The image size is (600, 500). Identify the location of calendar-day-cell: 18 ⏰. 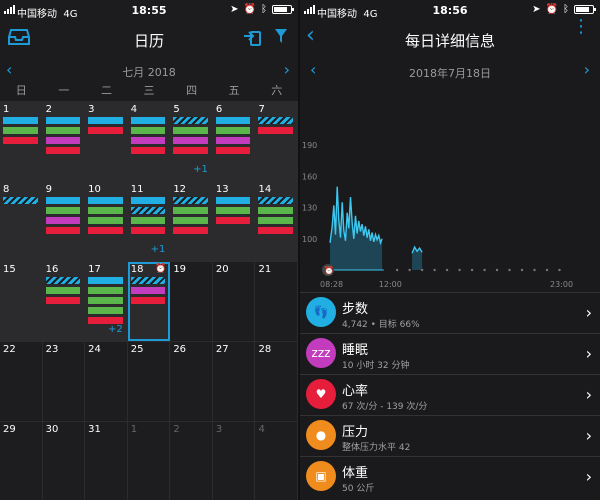
(149, 301).